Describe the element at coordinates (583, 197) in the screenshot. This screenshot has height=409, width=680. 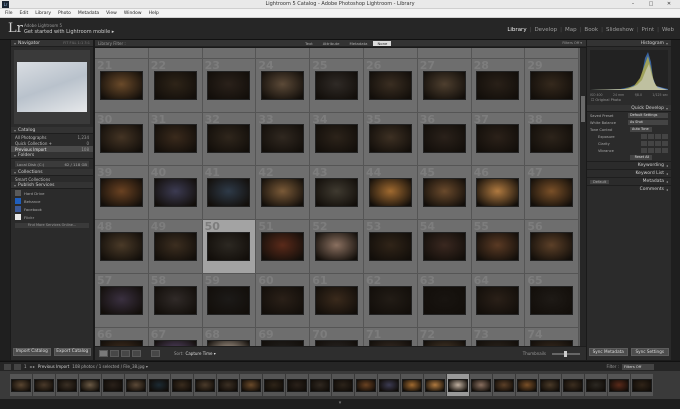
I see `grid-scrollbar` at that location.